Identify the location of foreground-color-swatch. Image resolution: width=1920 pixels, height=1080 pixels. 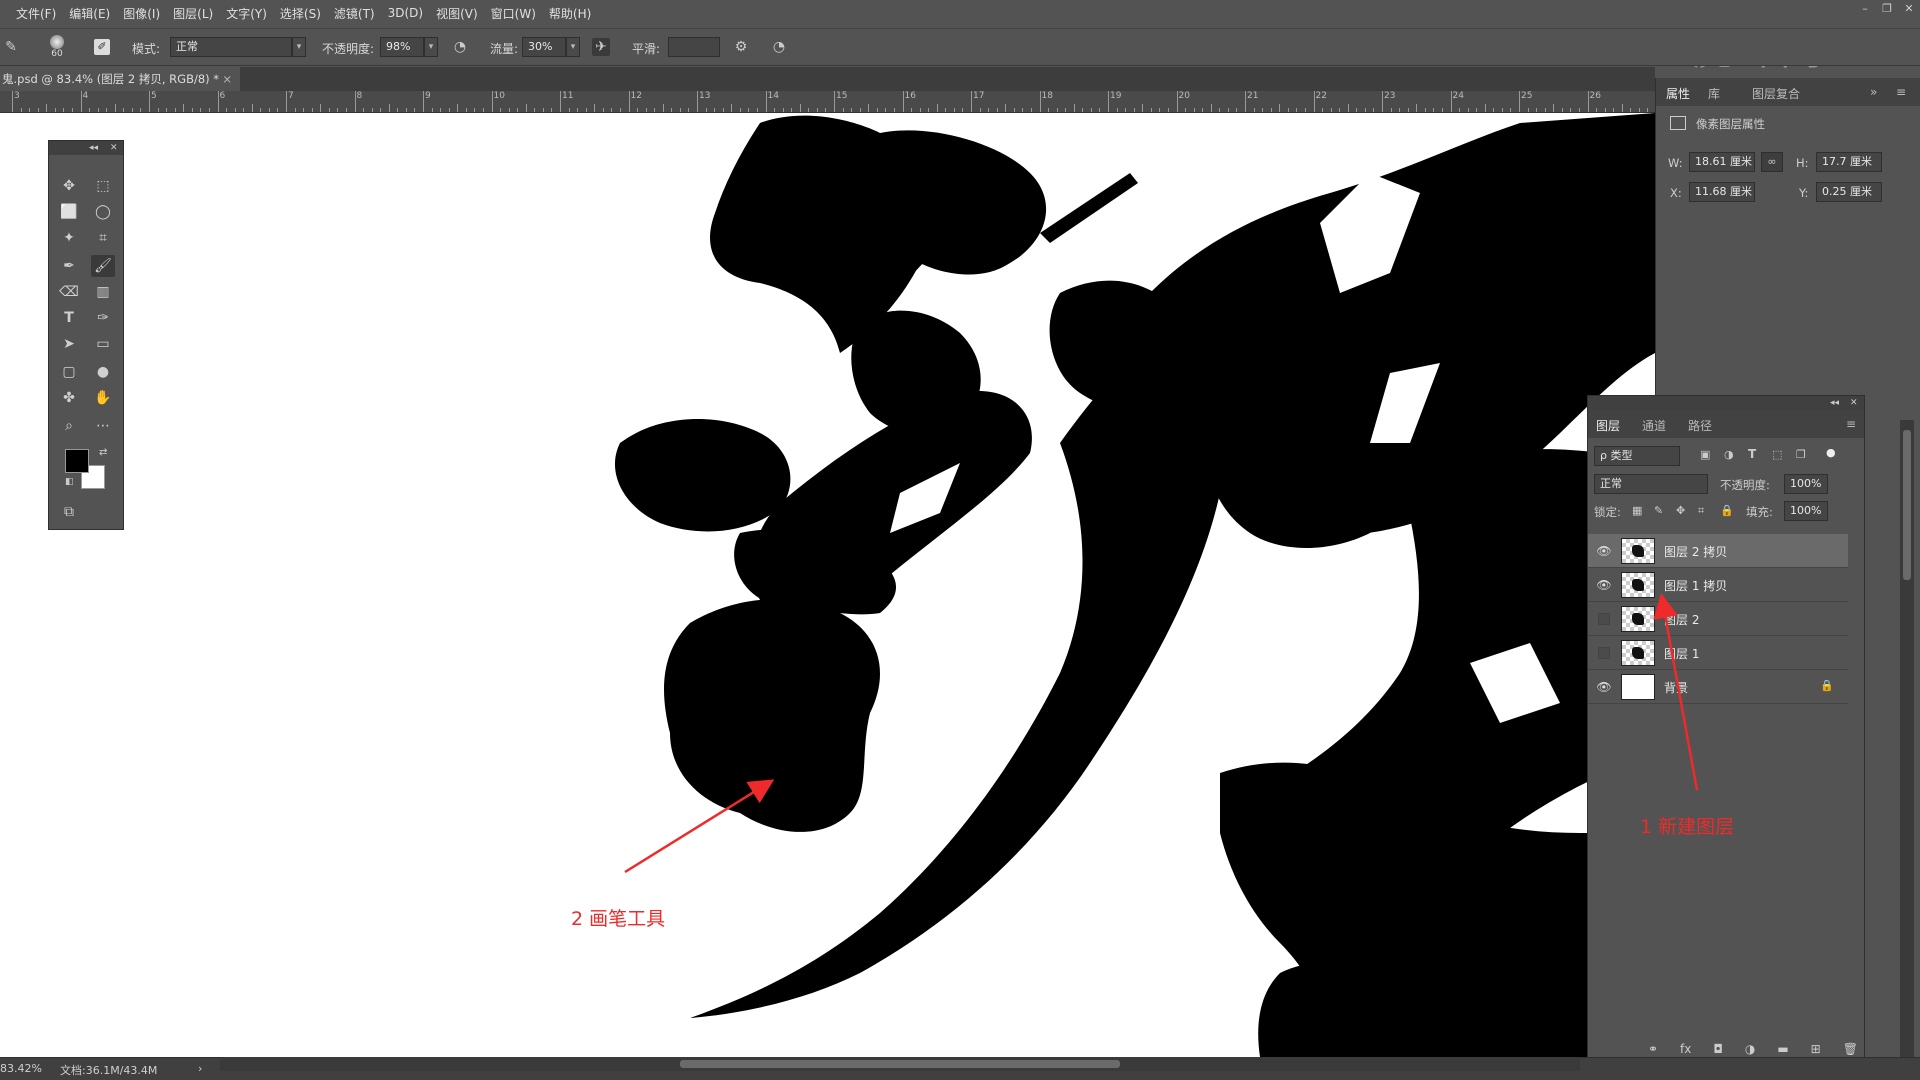
(77, 461).